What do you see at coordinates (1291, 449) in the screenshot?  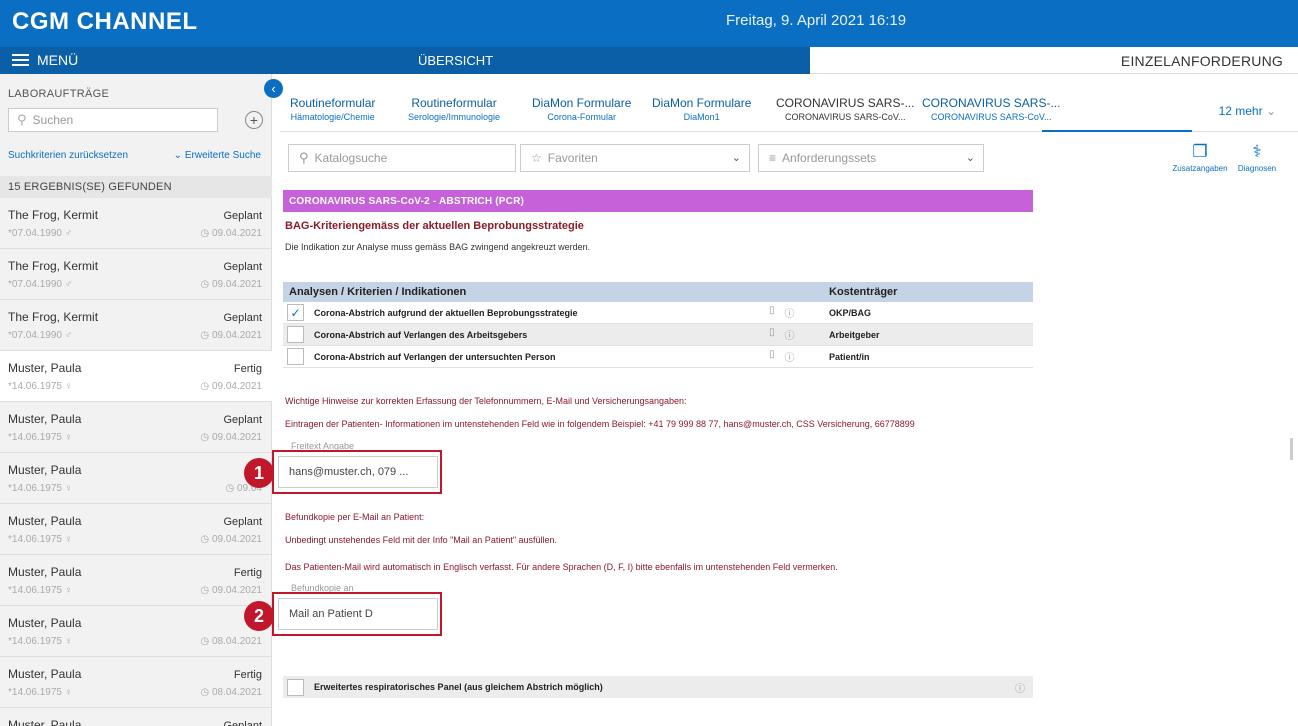 I see `scrollbar-marker` at bounding box center [1291, 449].